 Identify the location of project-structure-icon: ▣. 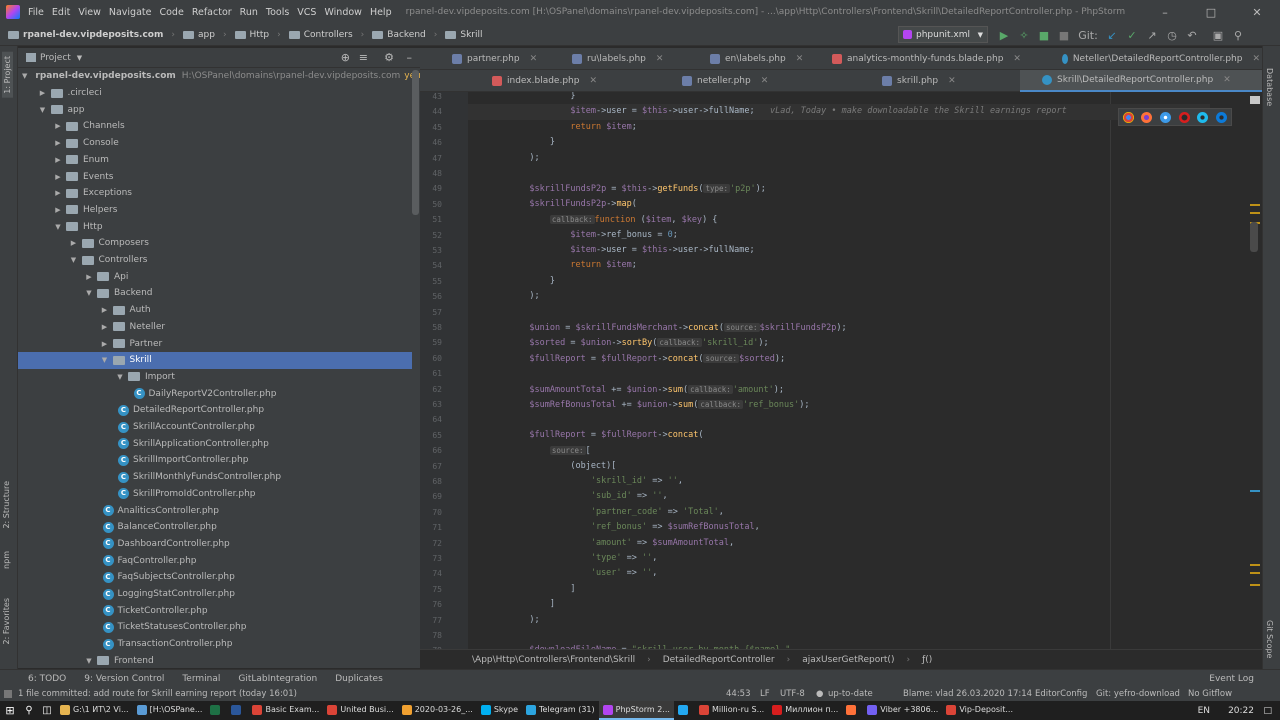
(1218, 35).